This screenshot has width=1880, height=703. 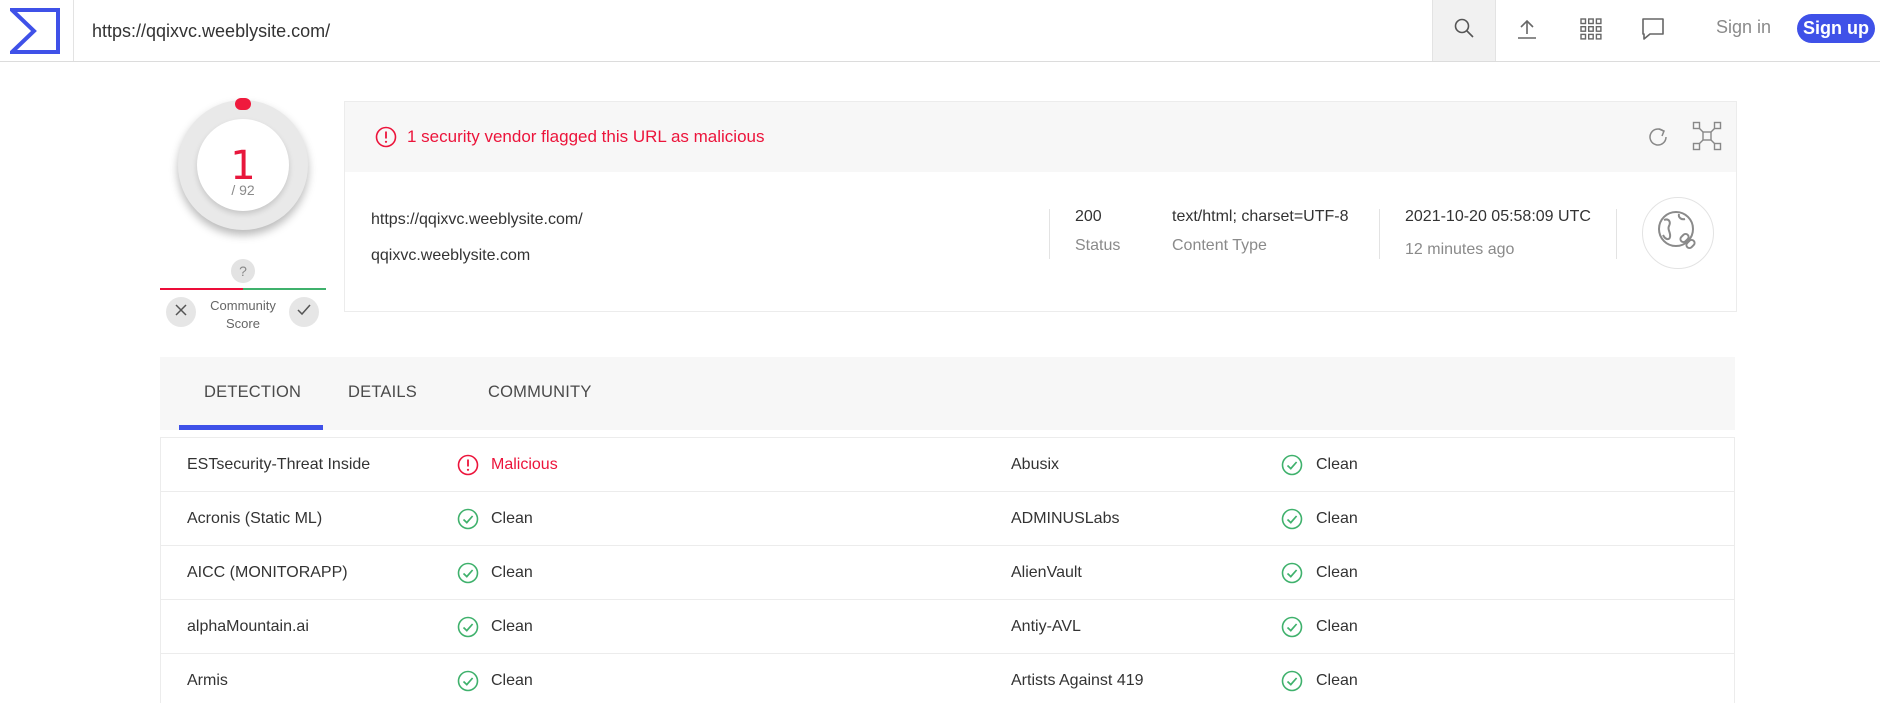 What do you see at coordinates (243, 315) in the screenshot?
I see `community-score-label: Community Score` at bounding box center [243, 315].